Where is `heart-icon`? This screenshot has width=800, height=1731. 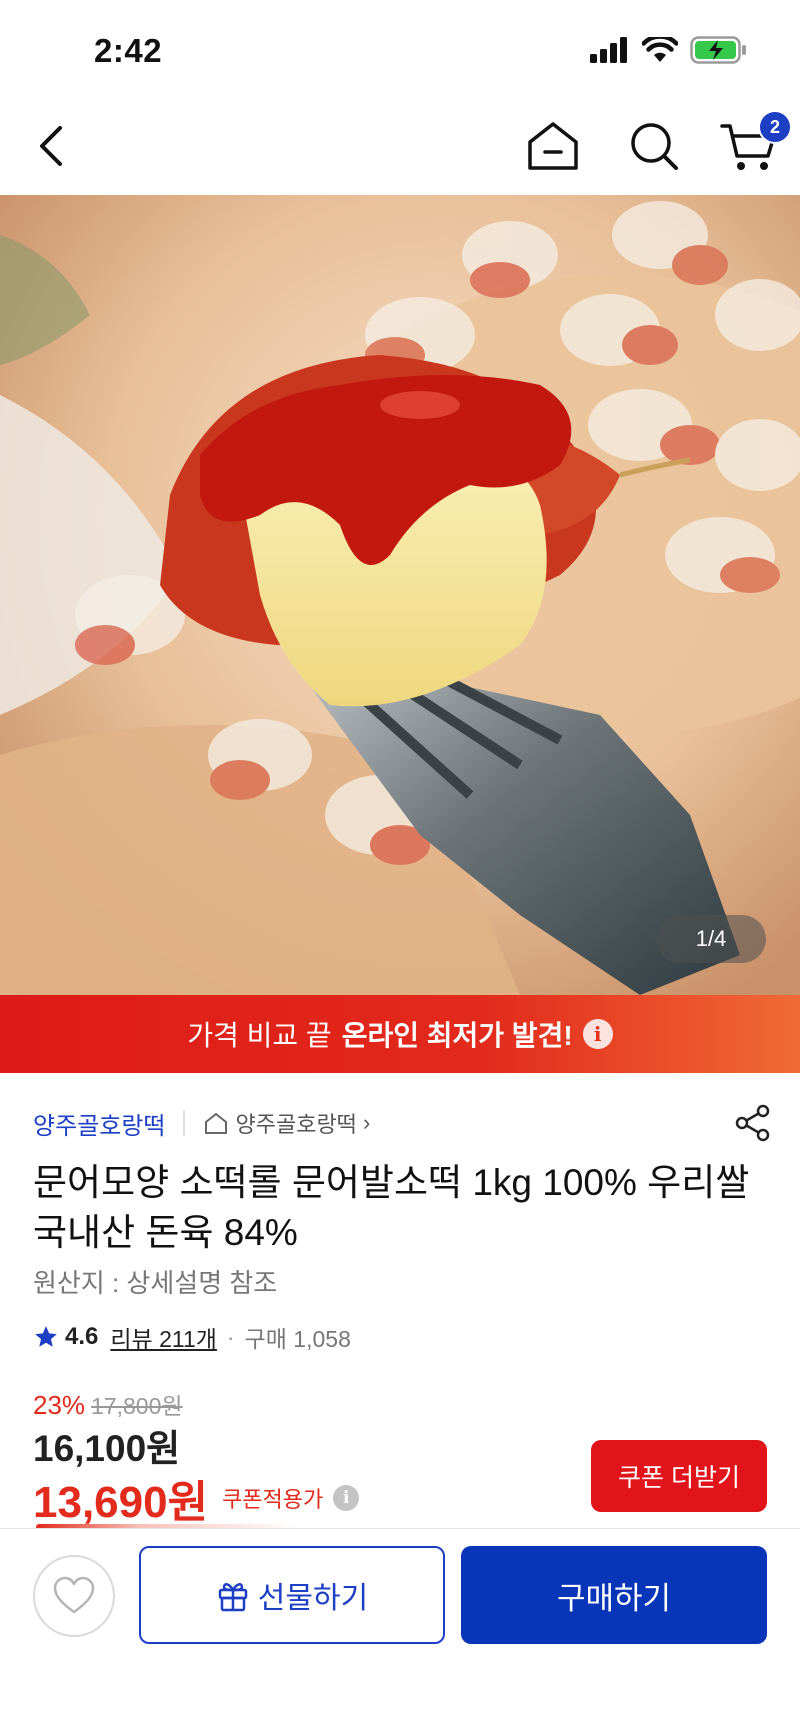
heart-icon is located at coordinates (74, 1595).